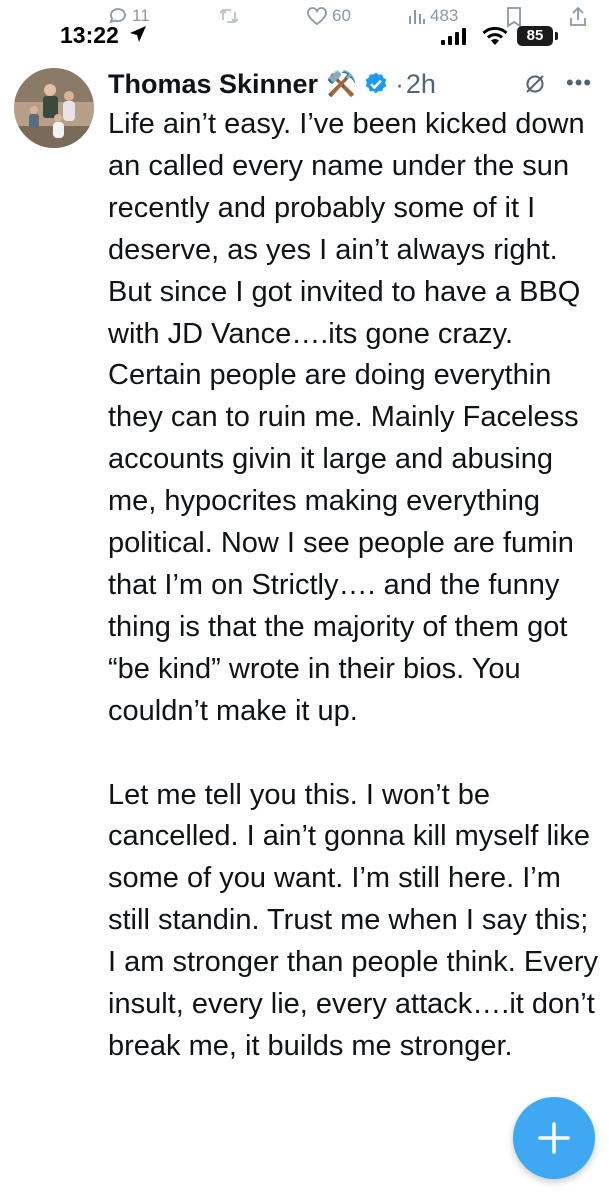 The height and width of the screenshot is (1200, 609). I want to click on location-arrow-icon, so click(138, 34).